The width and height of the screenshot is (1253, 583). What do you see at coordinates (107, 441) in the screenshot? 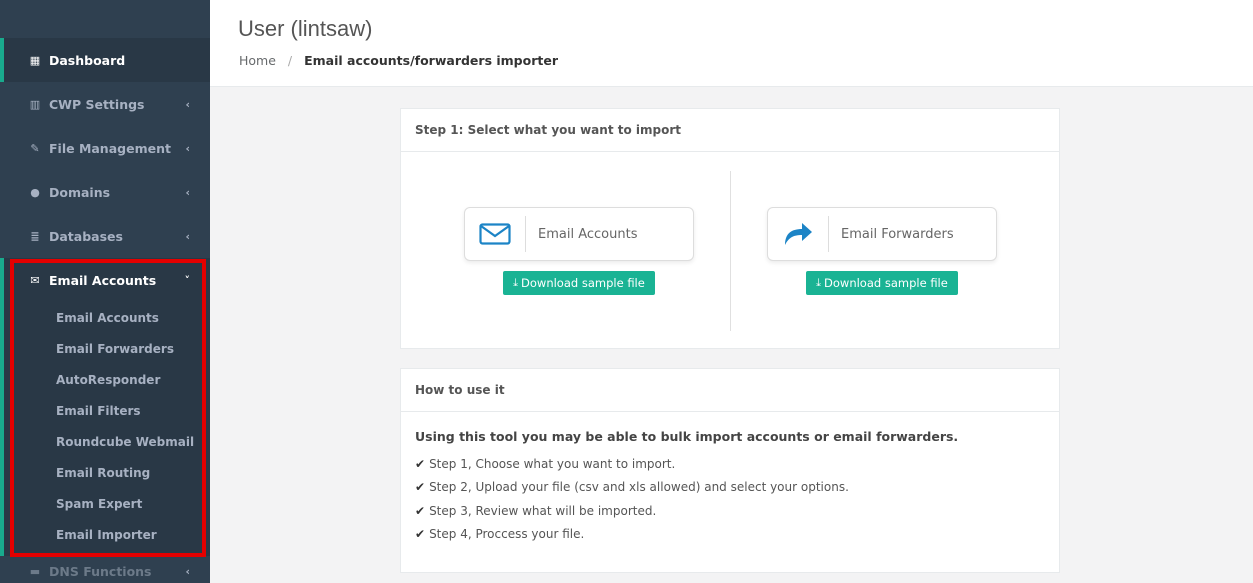
I see `submenu-item-roundcube-webmail: Roundcube Webmail` at bounding box center [107, 441].